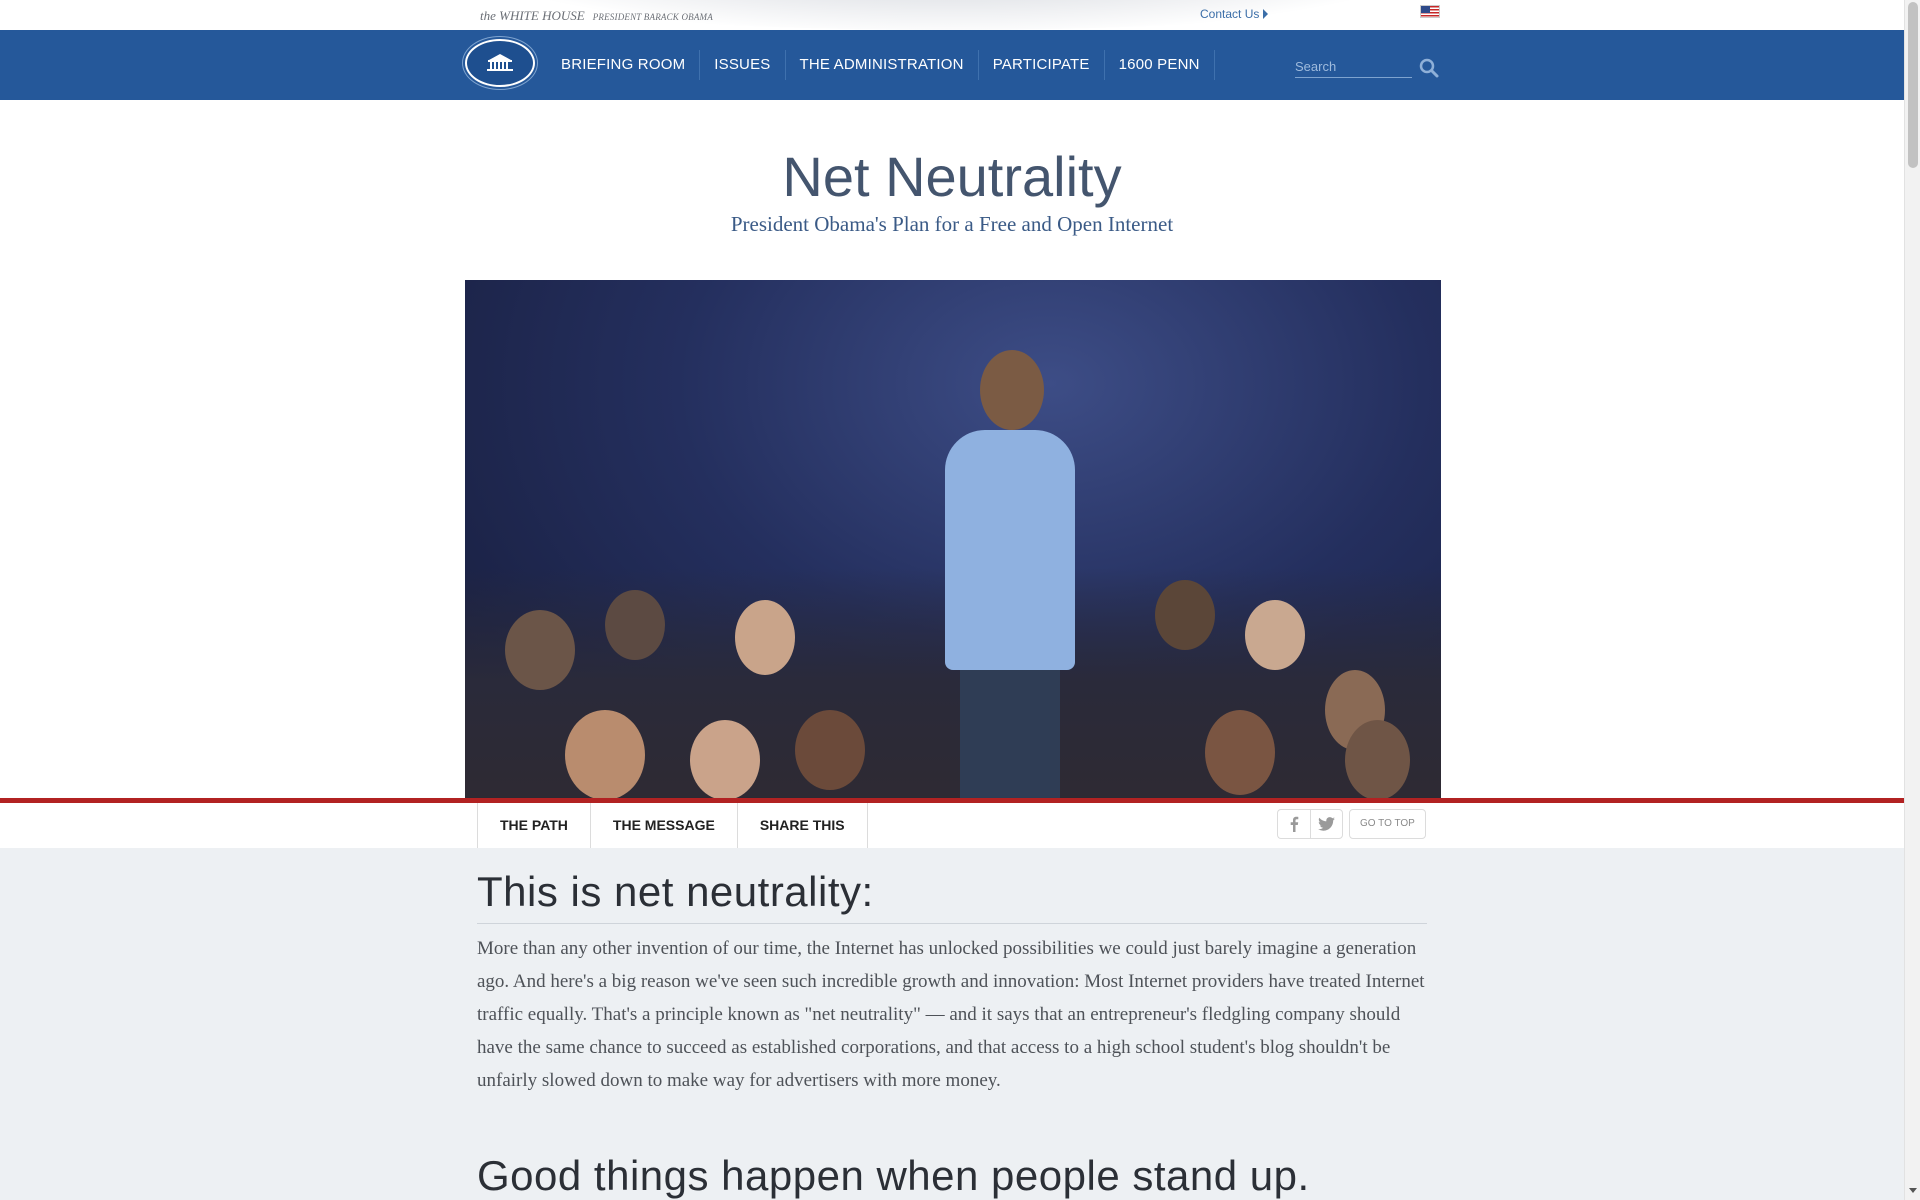  What do you see at coordinates (652, 17) in the screenshot?
I see `brand-subtitle: PRESIDENT BARACK OBAMA` at bounding box center [652, 17].